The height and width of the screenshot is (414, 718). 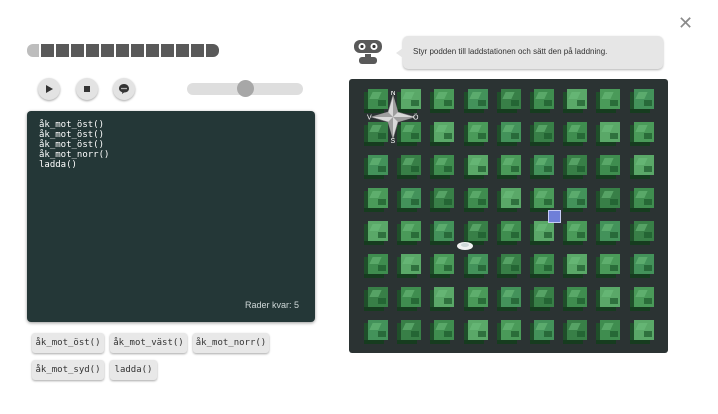 I want to click on charging-station, so click(x=554, y=216).